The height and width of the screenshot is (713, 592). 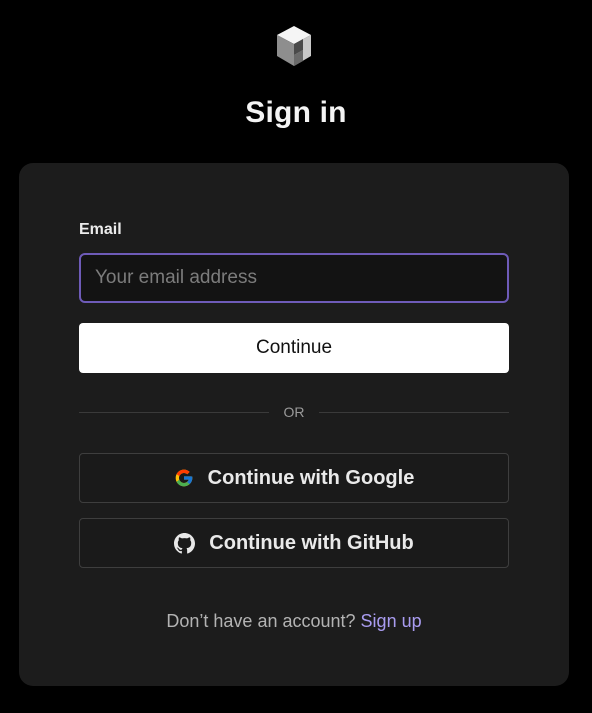 I want to click on google-icon, so click(x=184, y=478).